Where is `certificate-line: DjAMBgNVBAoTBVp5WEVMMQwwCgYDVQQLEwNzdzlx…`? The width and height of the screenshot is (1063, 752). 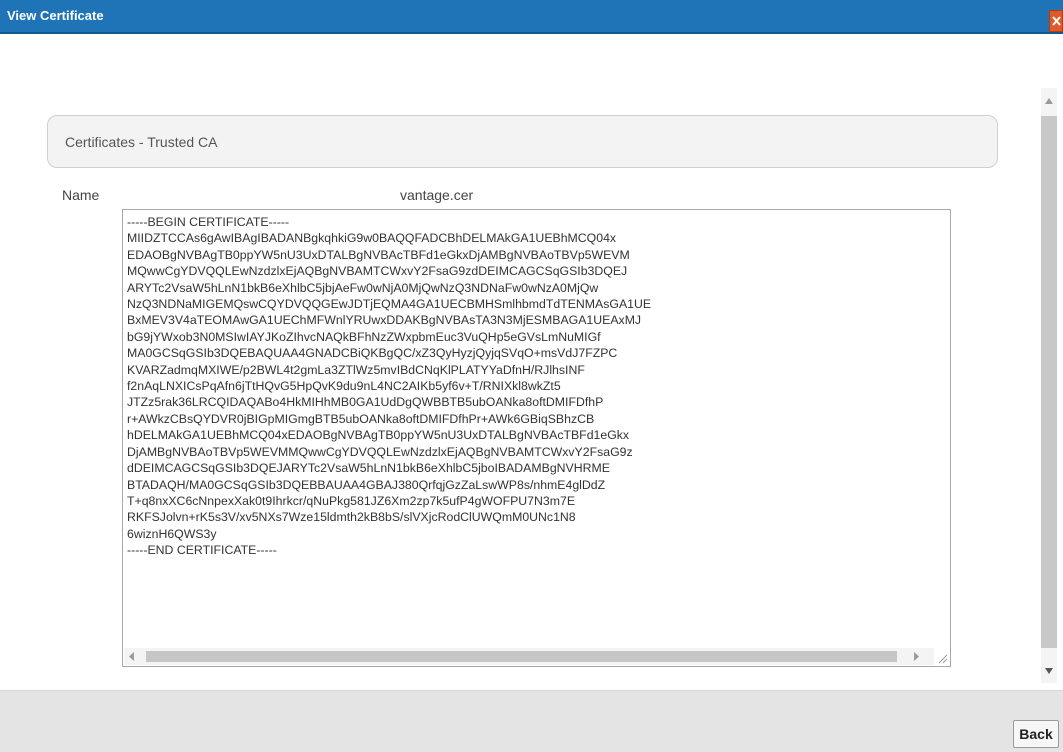
certificate-line: DjAMBgNVBAoTBVp5WEVMMQwwCgYDVQQLEwNzdzlx… is located at coordinates (380, 451).